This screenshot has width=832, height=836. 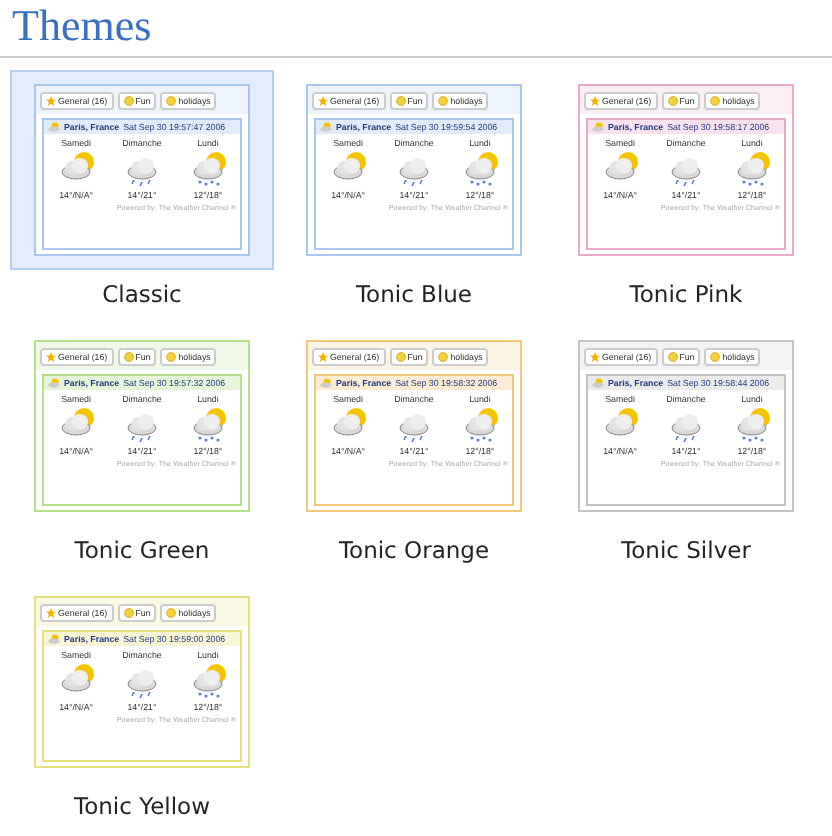 I want to click on page-title: Themes, so click(x=83, y=26).